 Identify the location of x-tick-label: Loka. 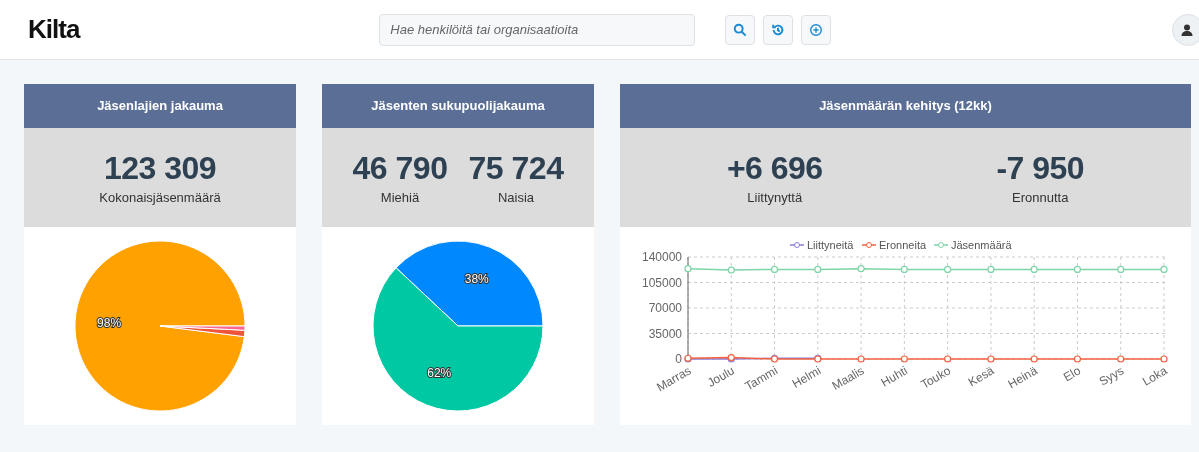
(1154, 376).